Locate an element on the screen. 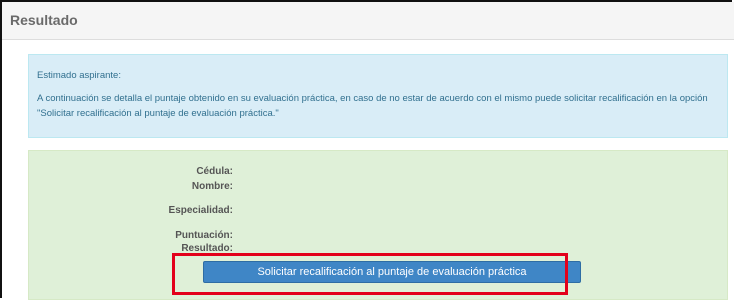 The image size is (734, 300). panel-title: Resultado is located at coordinates (44, 20).